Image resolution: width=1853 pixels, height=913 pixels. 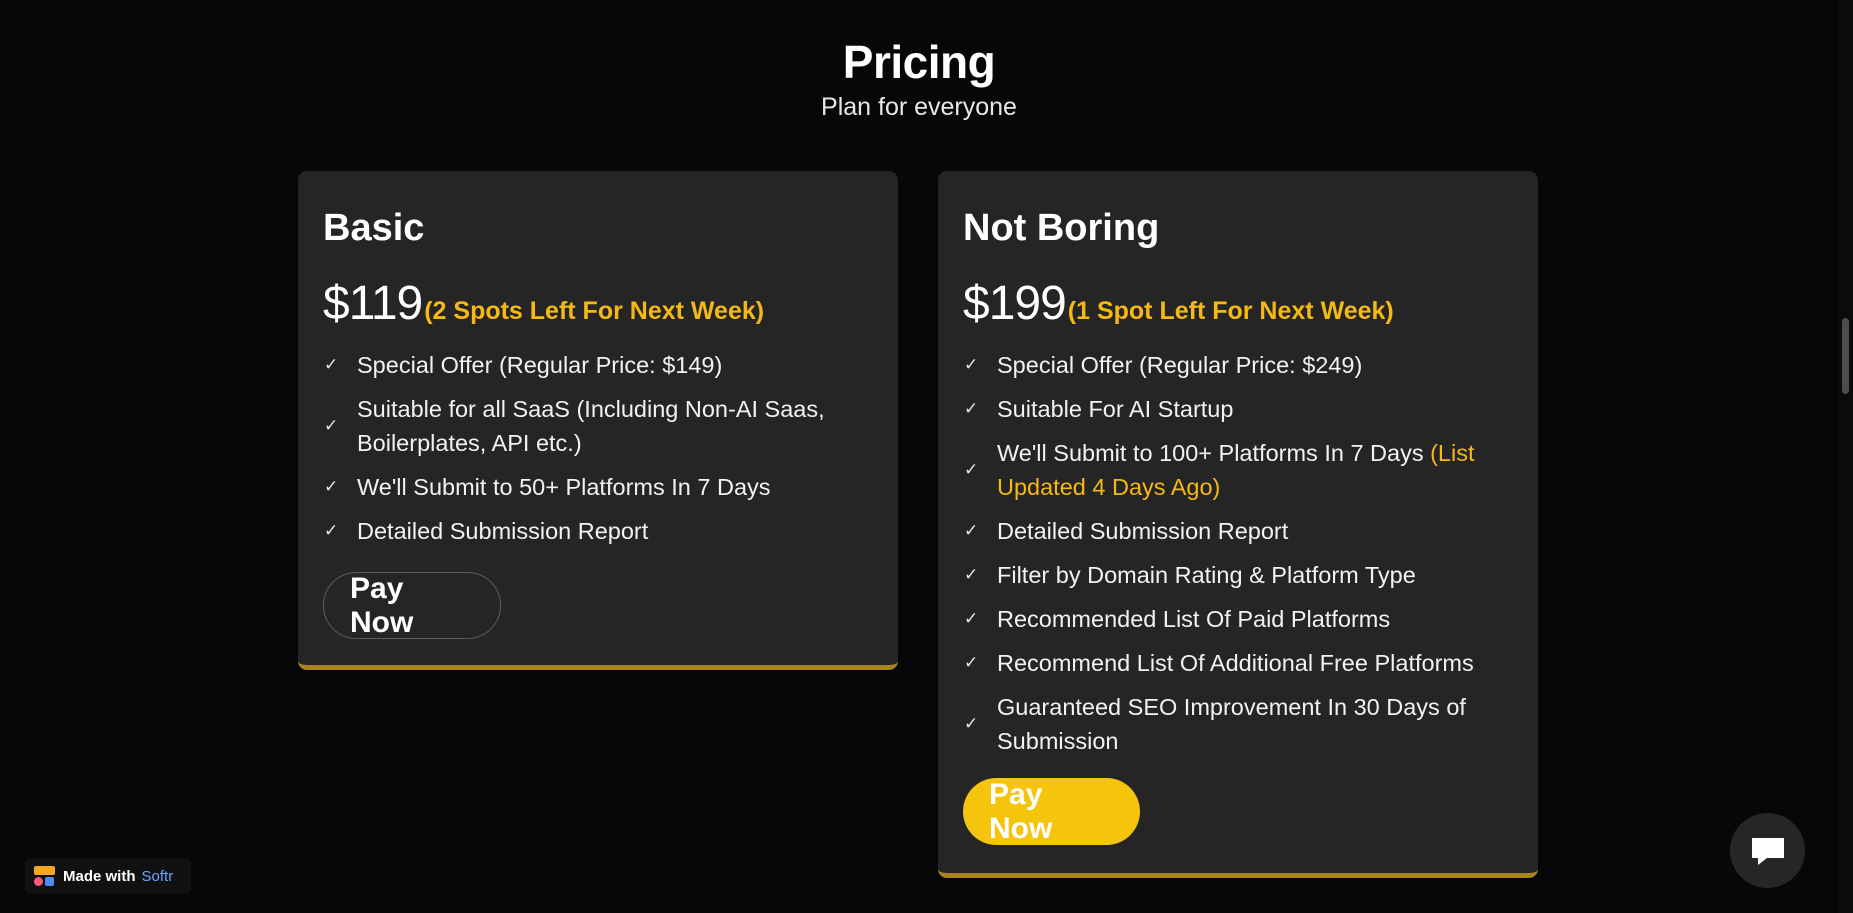 I want to click on price-row: $199 (1 Spot Left For Next Week), so click(x=1238, y=304).